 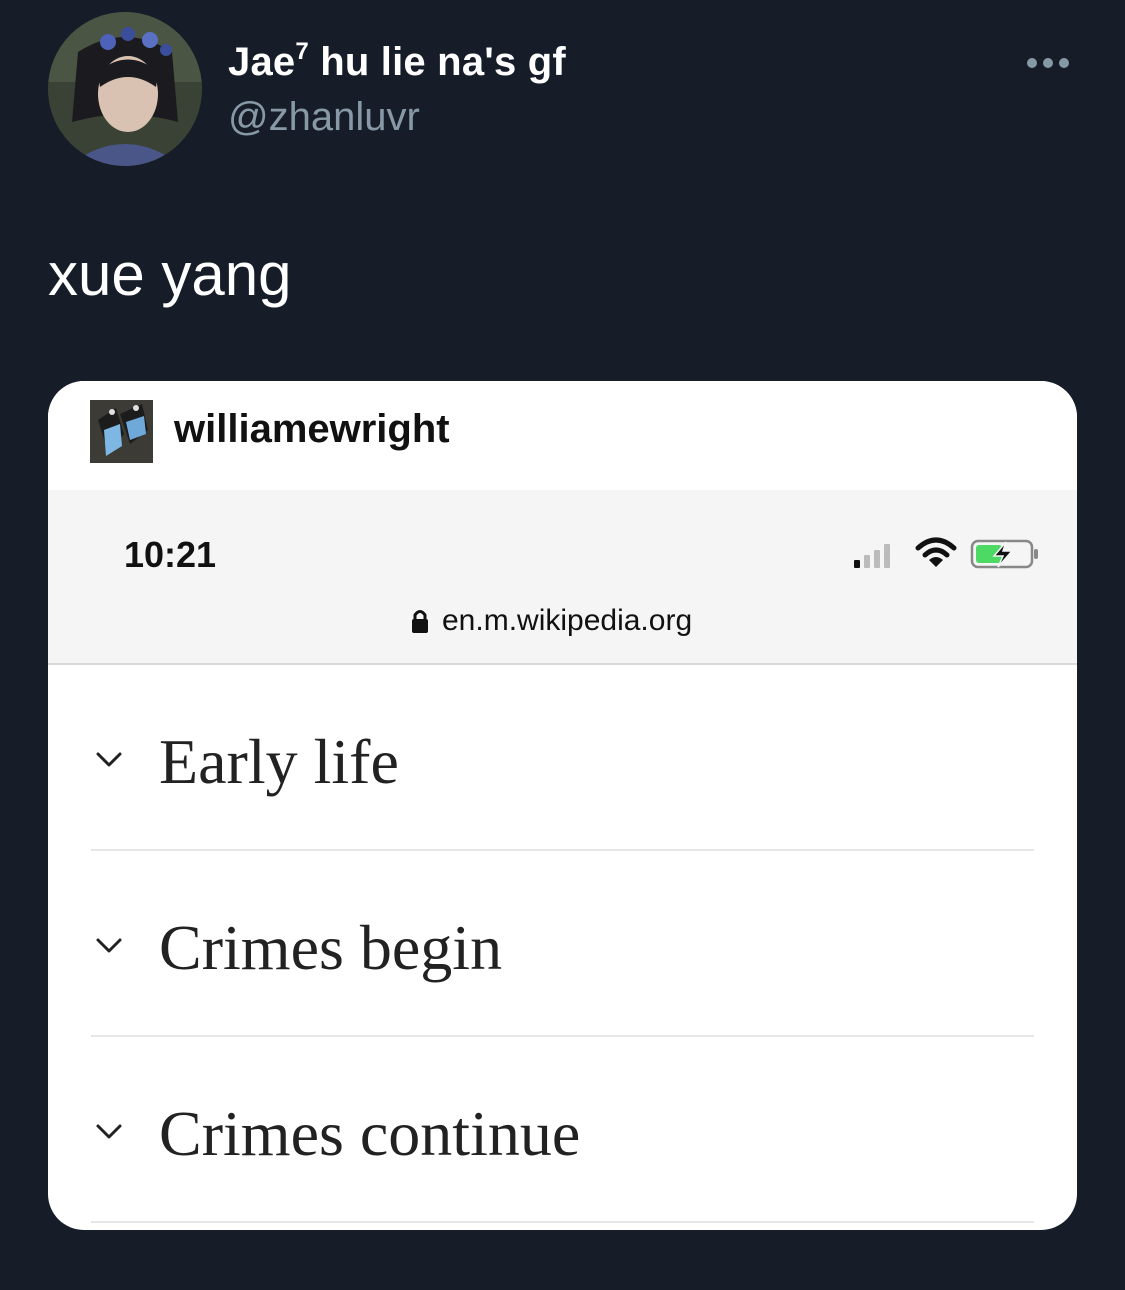 I want to click on display-name-main: Jae, so click(x=262, y=62).